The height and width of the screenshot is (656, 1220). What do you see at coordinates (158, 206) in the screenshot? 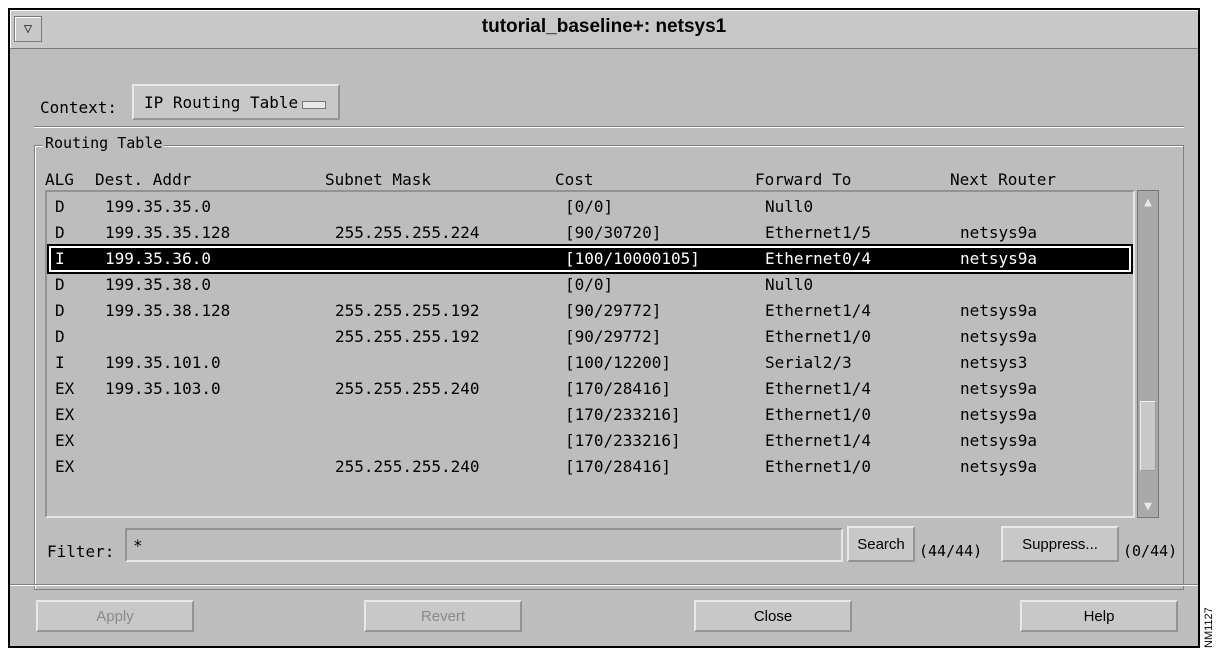
I see `cell-dest: 199.35.35.0` at bounding box center [158, 206].